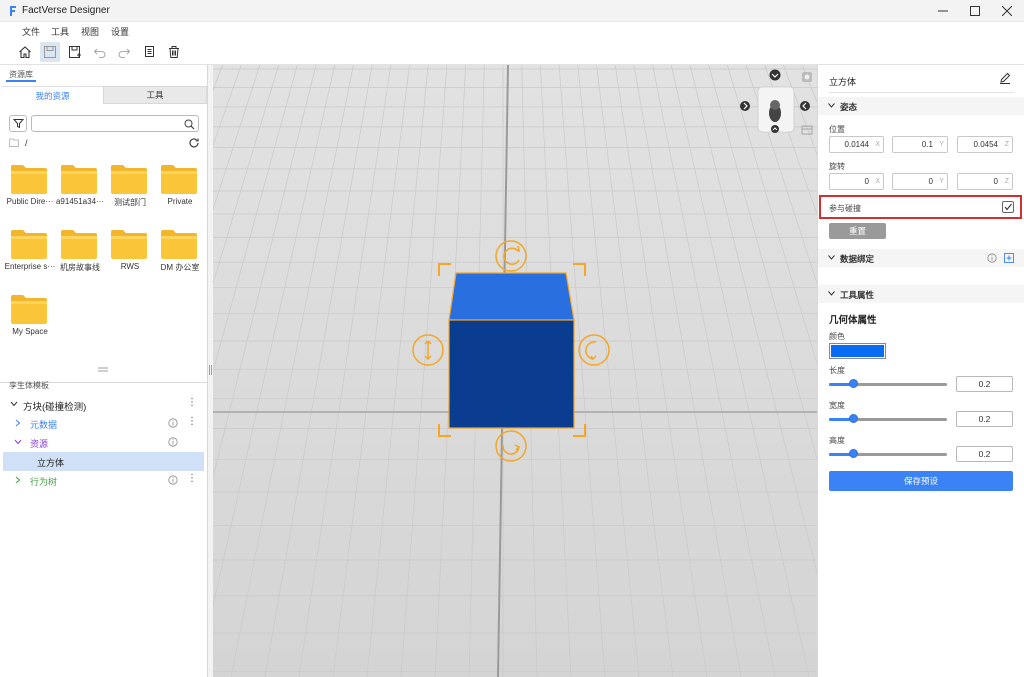 The width and height of the screenshot is (1024, 677). I want to click on folder-label: Enterprise s···, so click(30, 266).